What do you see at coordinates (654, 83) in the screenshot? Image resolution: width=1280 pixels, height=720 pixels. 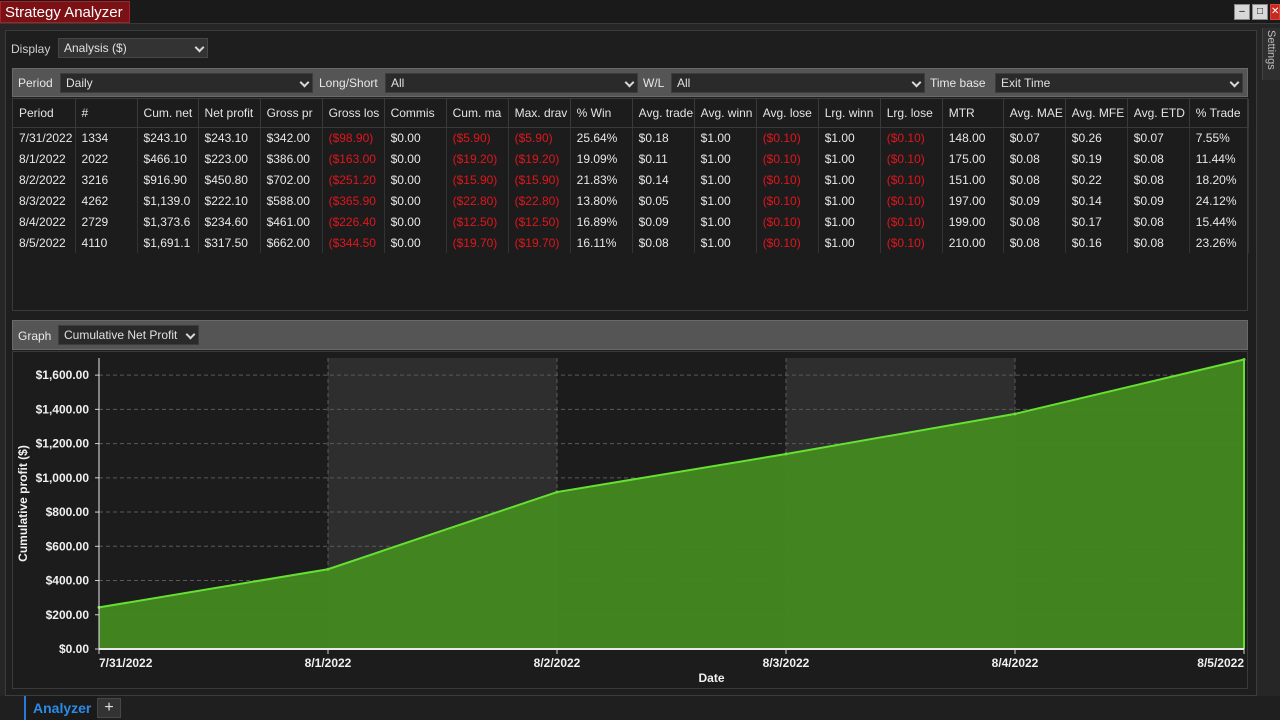 I see `wl-label: W/L` at bounding box center [654, 83].